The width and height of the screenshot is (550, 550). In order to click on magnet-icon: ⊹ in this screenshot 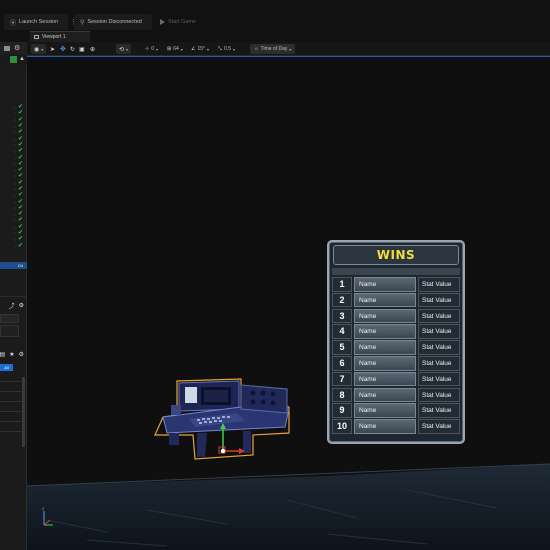, I will do `click(147, 49)`.